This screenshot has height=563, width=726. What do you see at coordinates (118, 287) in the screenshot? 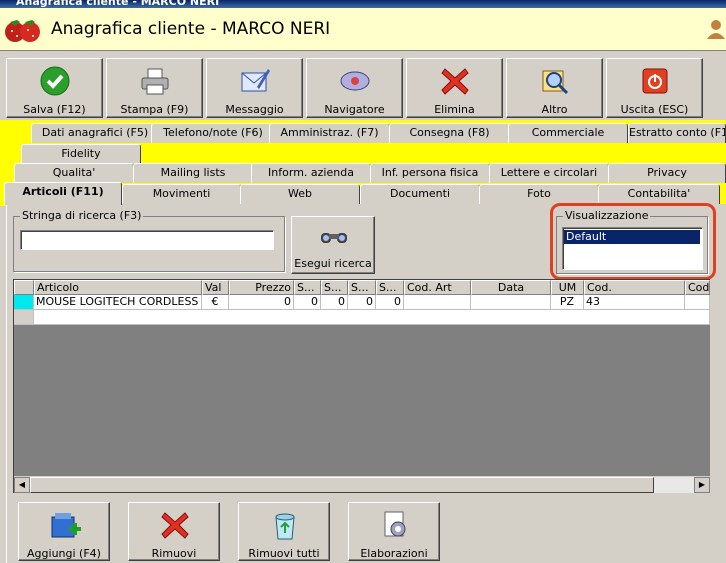
I see `col-header-articolo: Articolo` at bounding box center [118, 287].